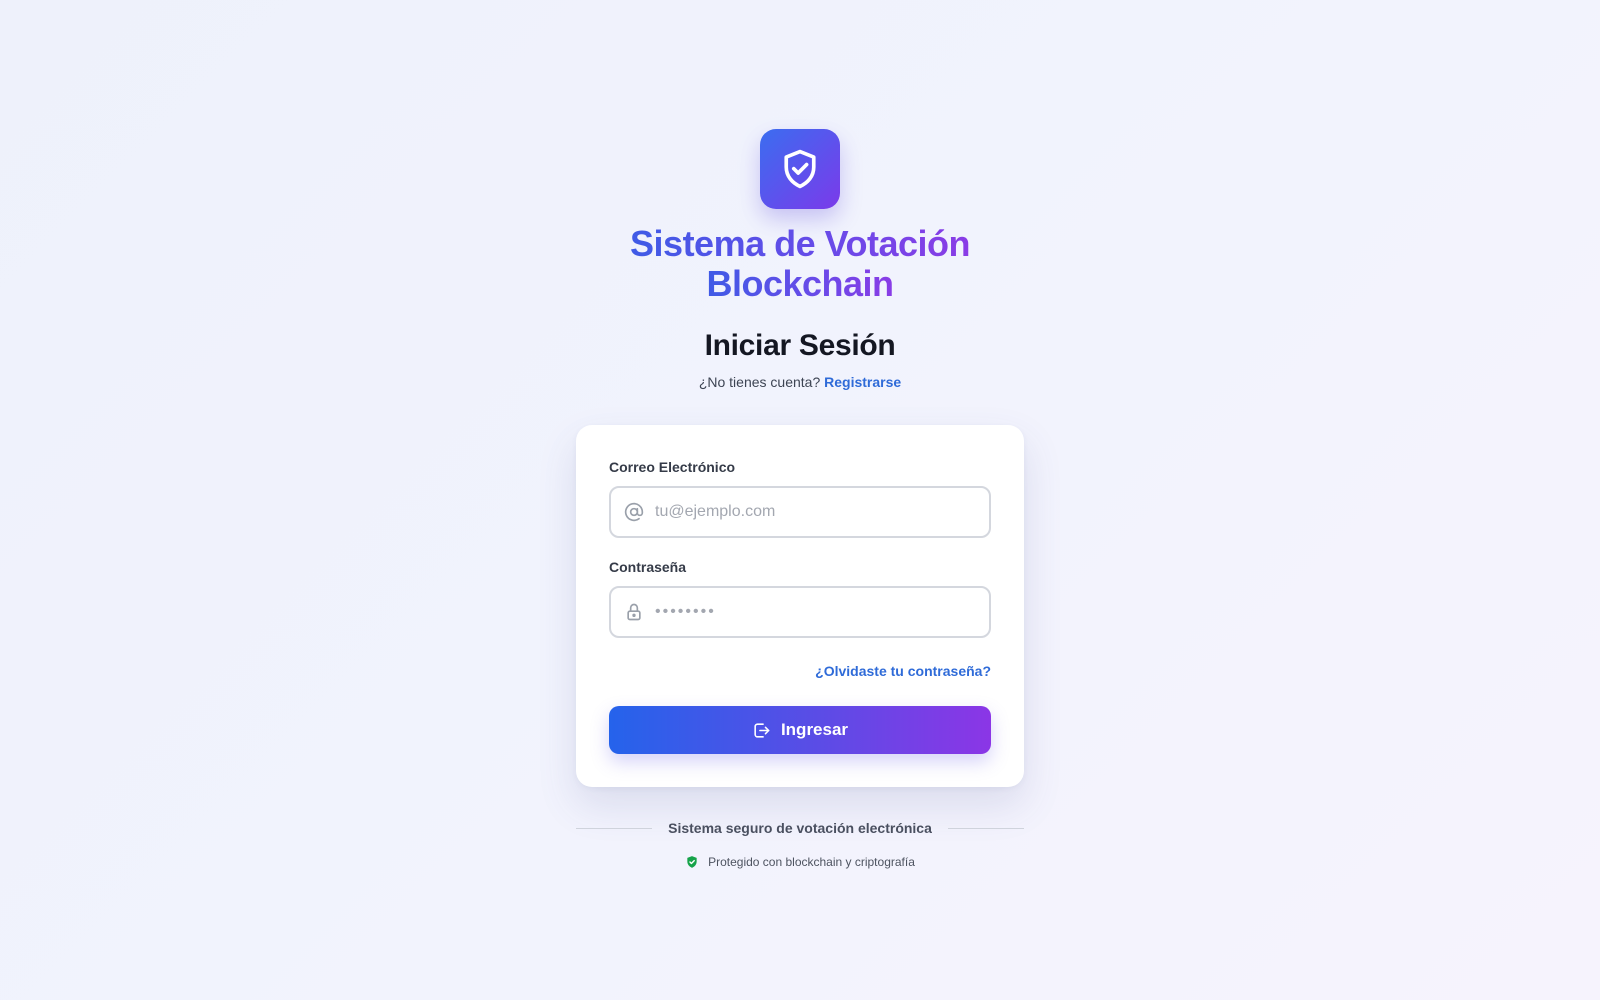 The image size is (1600, 1000). Describe the element at coordinates (815, 512) in the screenshot. I see `email-input` at that location.